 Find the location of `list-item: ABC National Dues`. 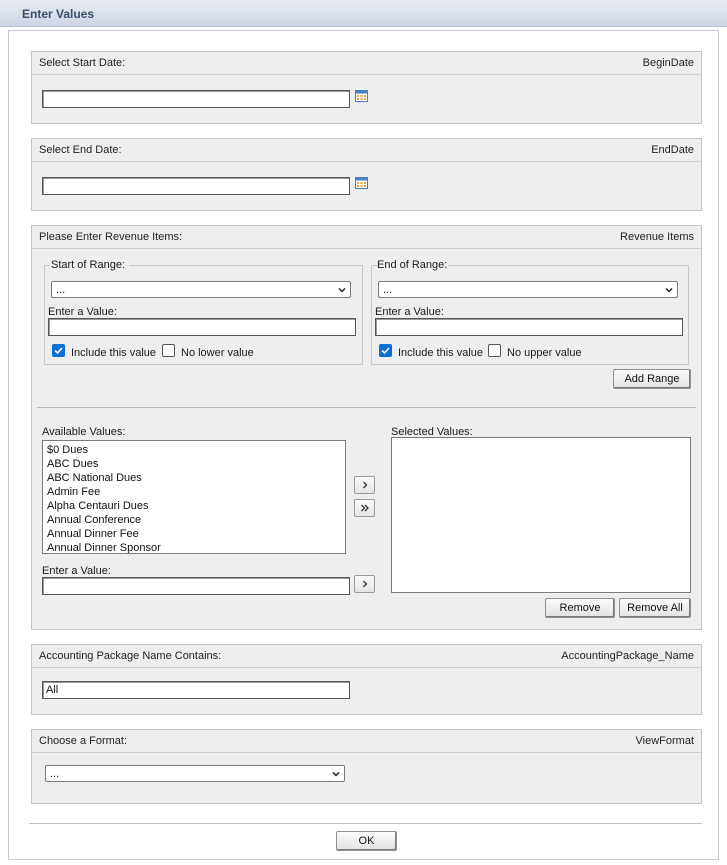

list-item: ABC National Dues is located at coordinates (194, 478).